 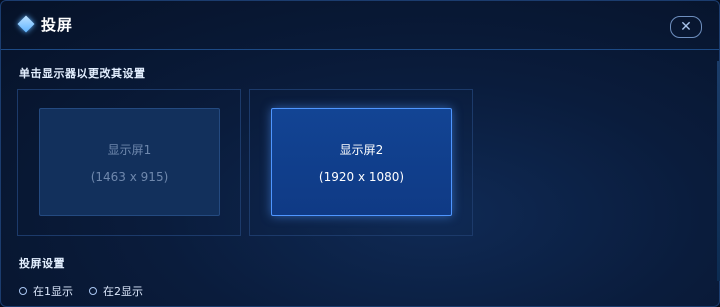 What do you see at coordinates (53, 291) in the screenshot?
I see `radio-option-label: 在1显示` at bounding box center [53, 291].